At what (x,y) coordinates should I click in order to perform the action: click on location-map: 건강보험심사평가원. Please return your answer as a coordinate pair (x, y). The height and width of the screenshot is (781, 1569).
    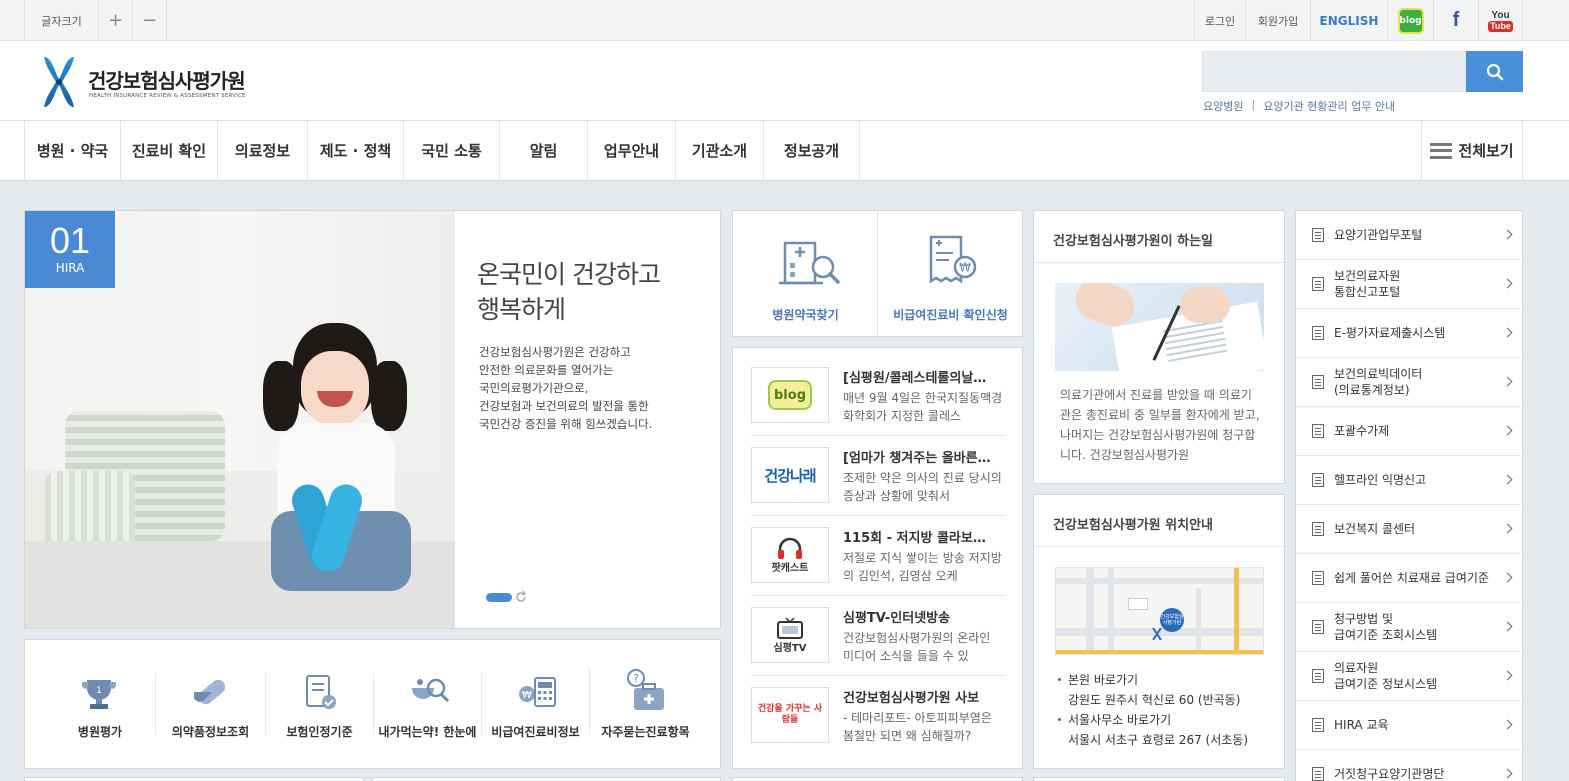
    Looking at the image, I should click on (1159, 611).